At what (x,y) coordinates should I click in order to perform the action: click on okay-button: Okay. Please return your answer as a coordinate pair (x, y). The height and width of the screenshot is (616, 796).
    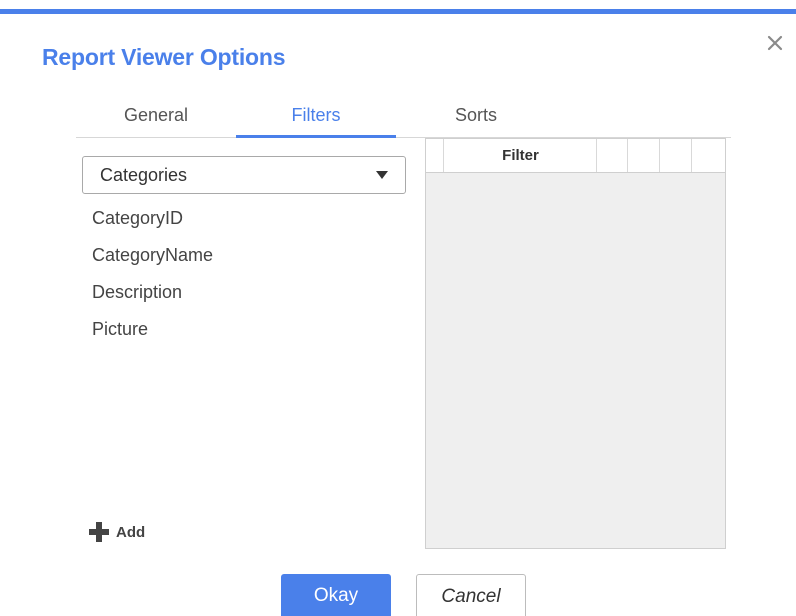
    Looking at the image, I should click on (336, 595).